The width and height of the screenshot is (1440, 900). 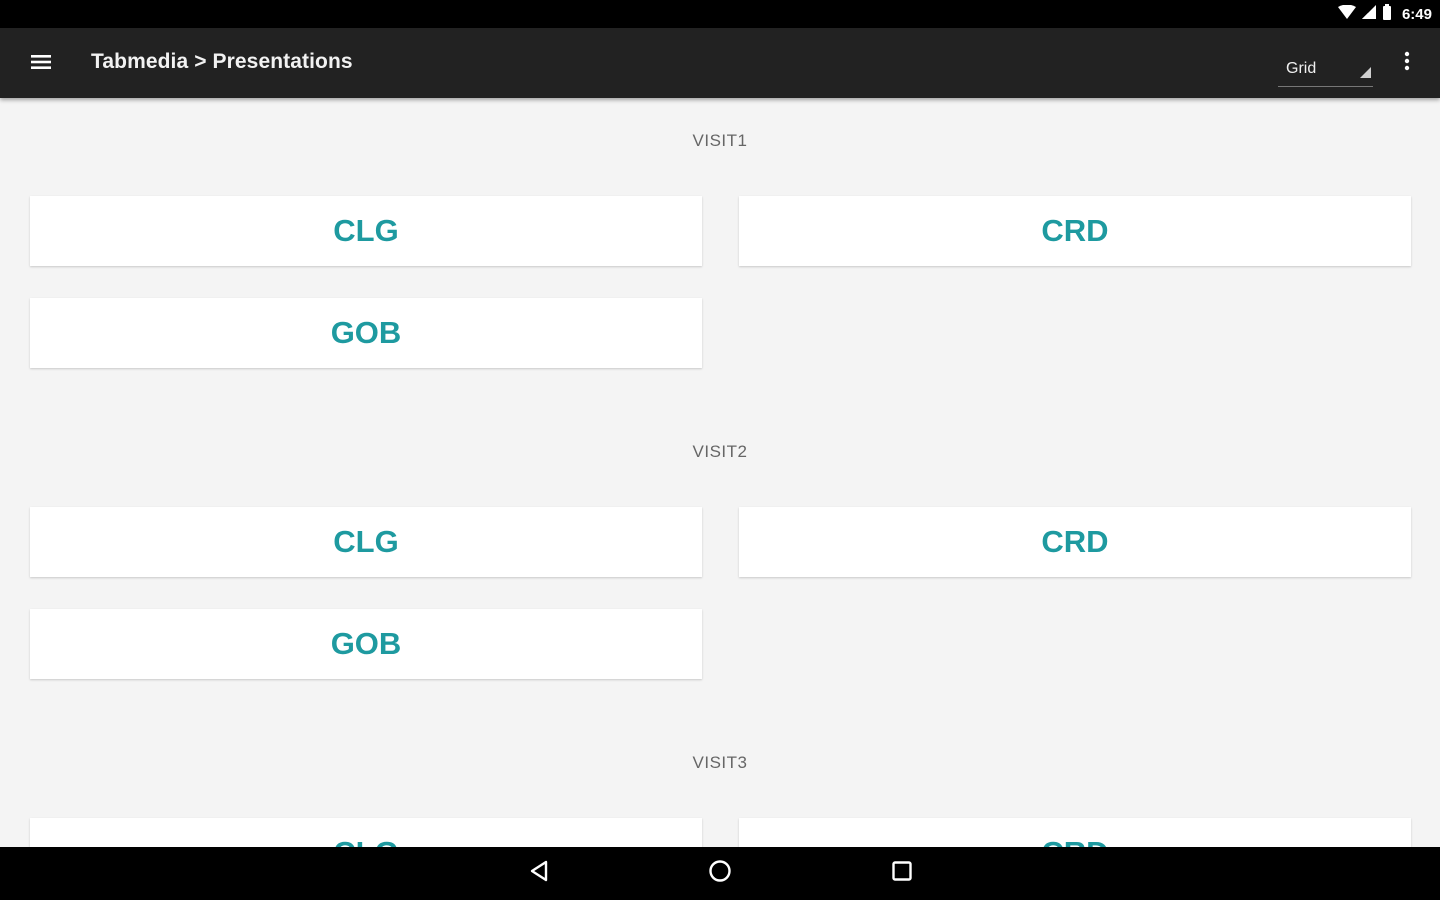 I want to click on back-button, so click(x=539, y=873).